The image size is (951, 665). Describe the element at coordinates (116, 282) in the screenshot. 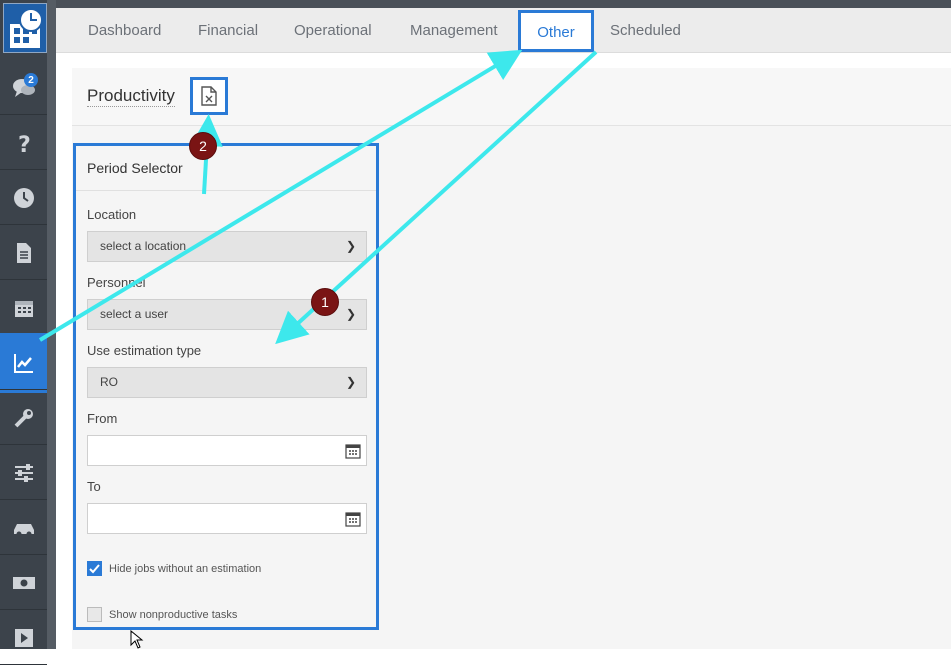

I see `personnel-label: Personnel` at that location.